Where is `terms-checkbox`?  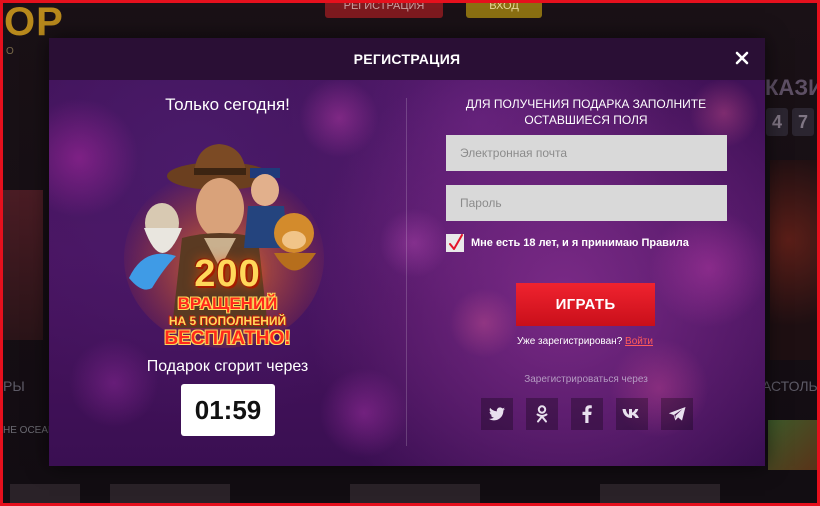
terms-checkbox is located at coordinates (455, 243).